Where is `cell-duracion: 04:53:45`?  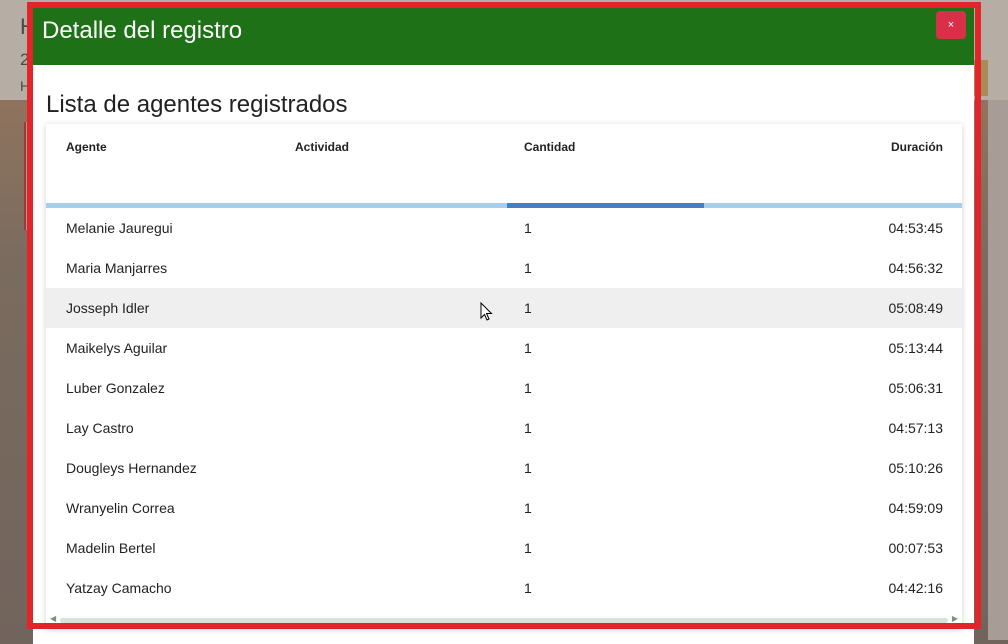
cell-duracion: 04:53:45 is located at coordinates (916, 228).